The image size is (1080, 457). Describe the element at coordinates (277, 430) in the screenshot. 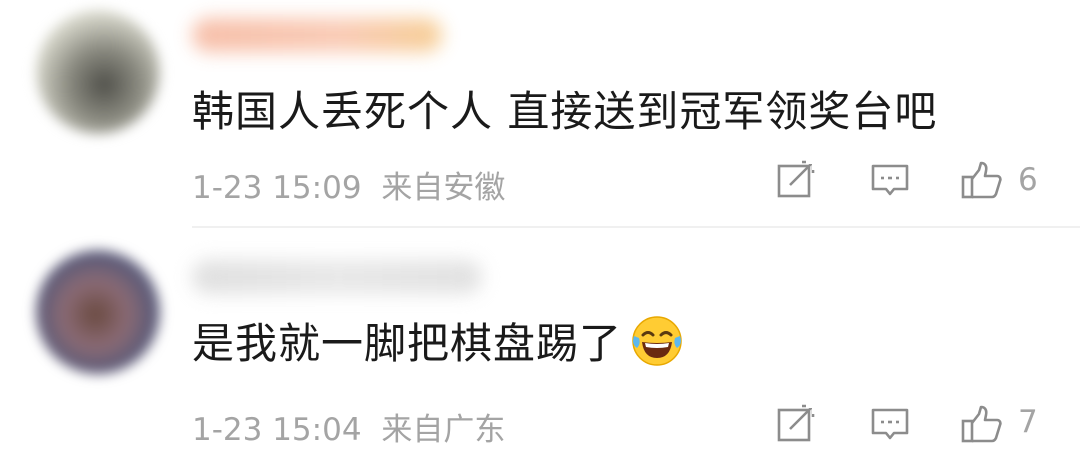

I see `comment-time: 1-23 15:04` at that location.